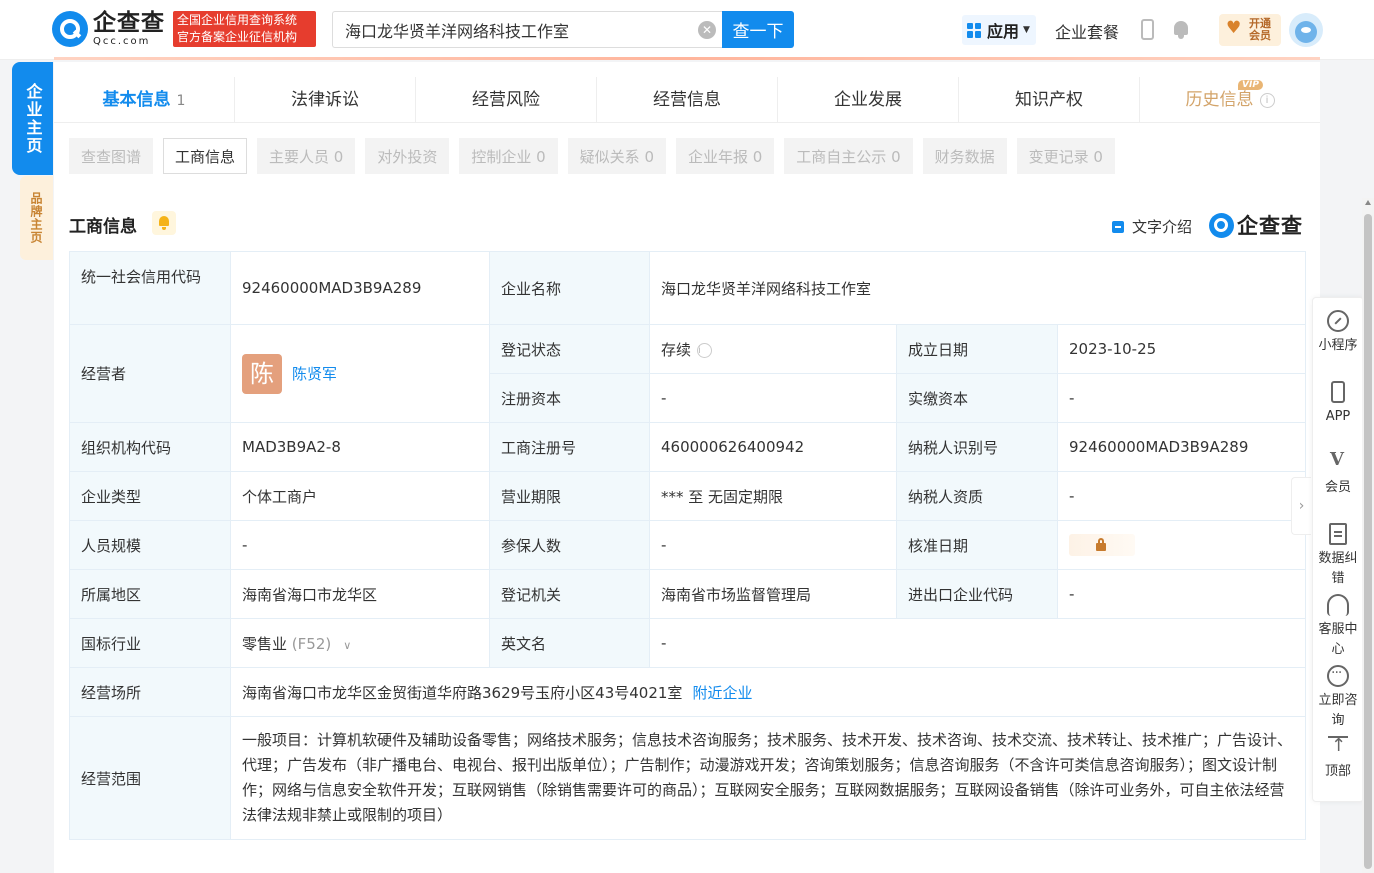  Describe the element at coordinates (325, 99) in the screenshot. I see `tab-legal: 法律诉讼` at that location.